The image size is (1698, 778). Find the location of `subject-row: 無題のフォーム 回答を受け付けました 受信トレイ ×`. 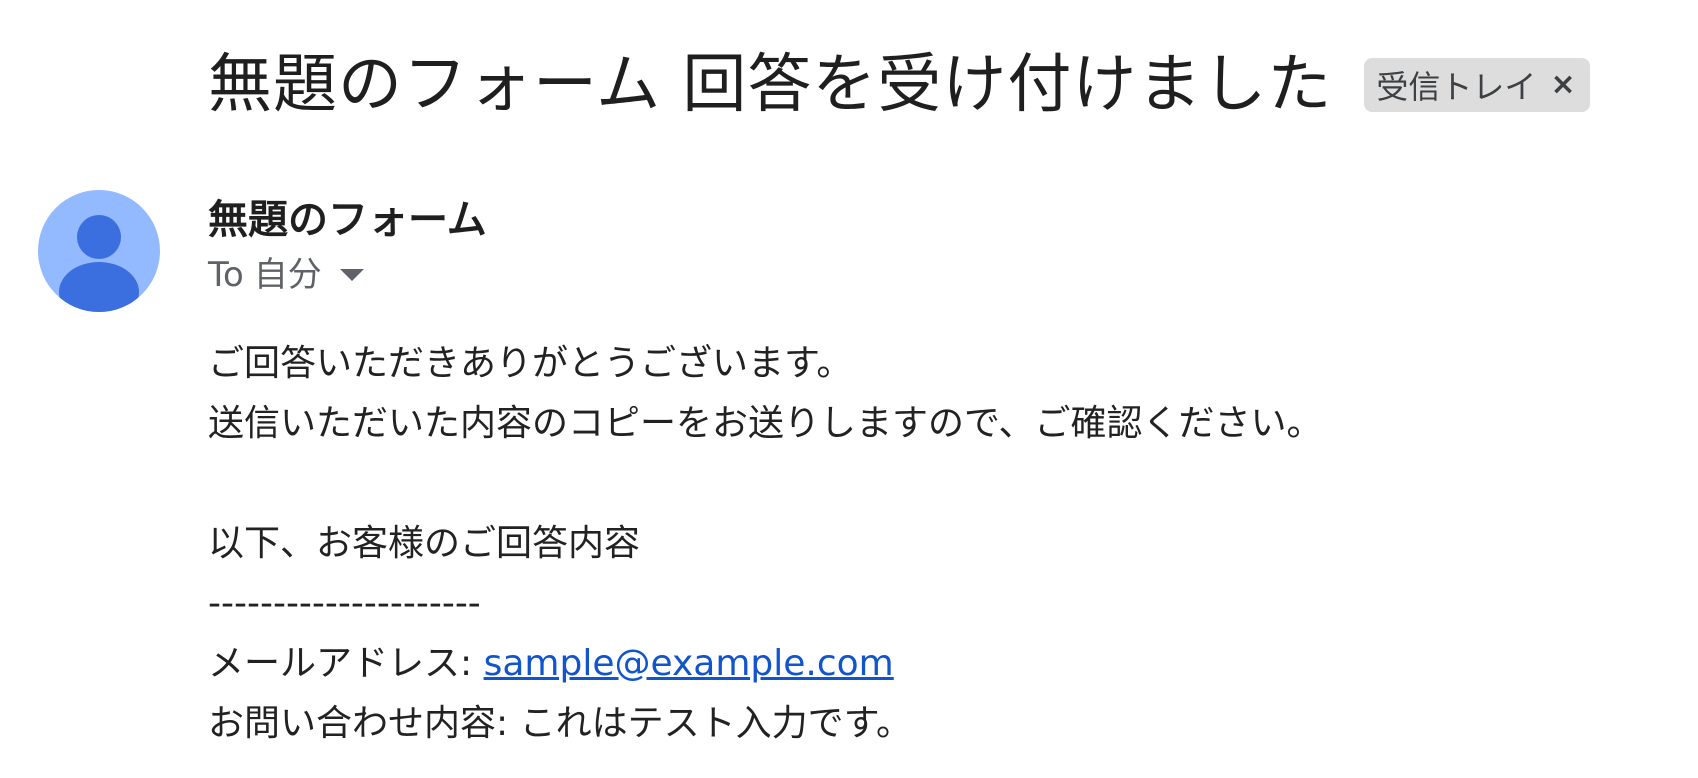

subject-row: 無題のフォーム 回答を受け付けました 受信トレイ × is located at coordinates (899, 85).